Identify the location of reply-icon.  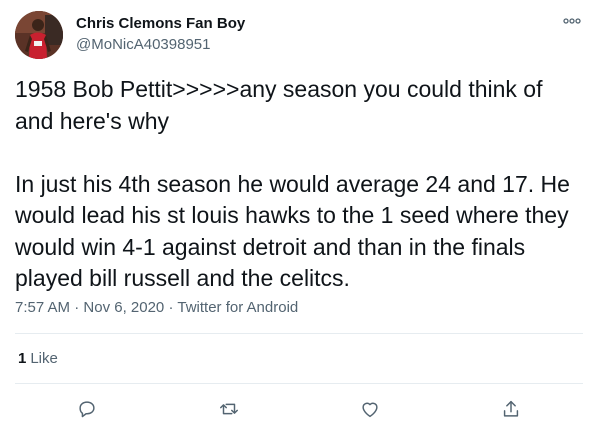
(87, 409).